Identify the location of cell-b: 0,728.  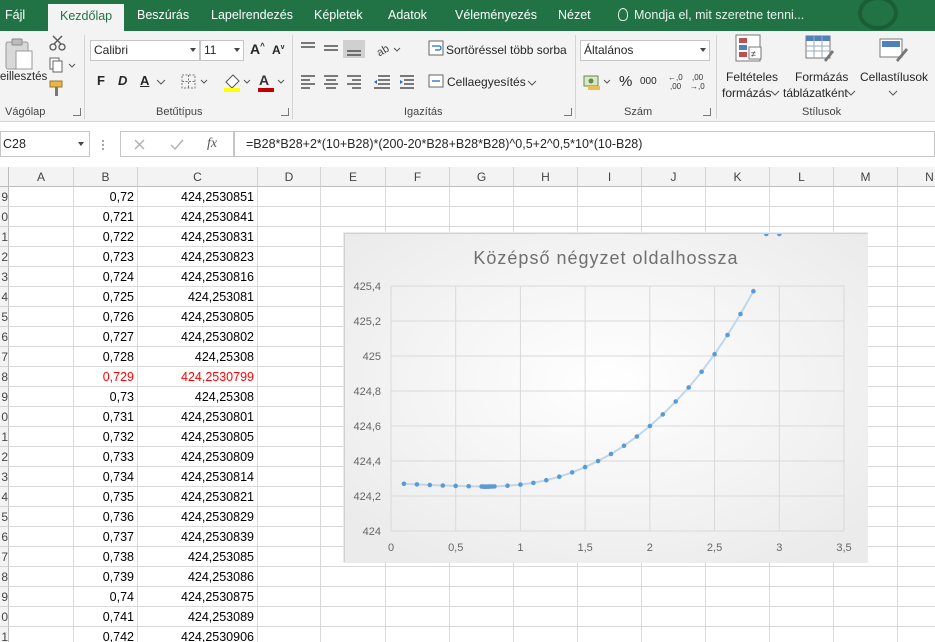
(106, 357).